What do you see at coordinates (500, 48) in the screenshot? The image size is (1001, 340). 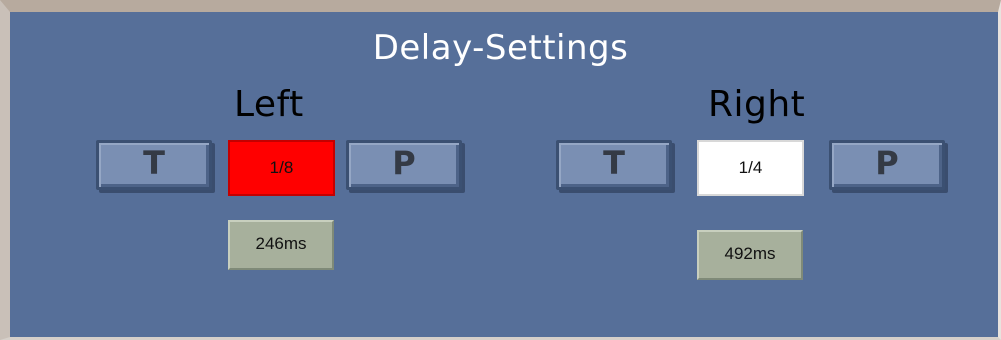 I see `panel-title: Delay-Settings` at bounding box center [500, 48].